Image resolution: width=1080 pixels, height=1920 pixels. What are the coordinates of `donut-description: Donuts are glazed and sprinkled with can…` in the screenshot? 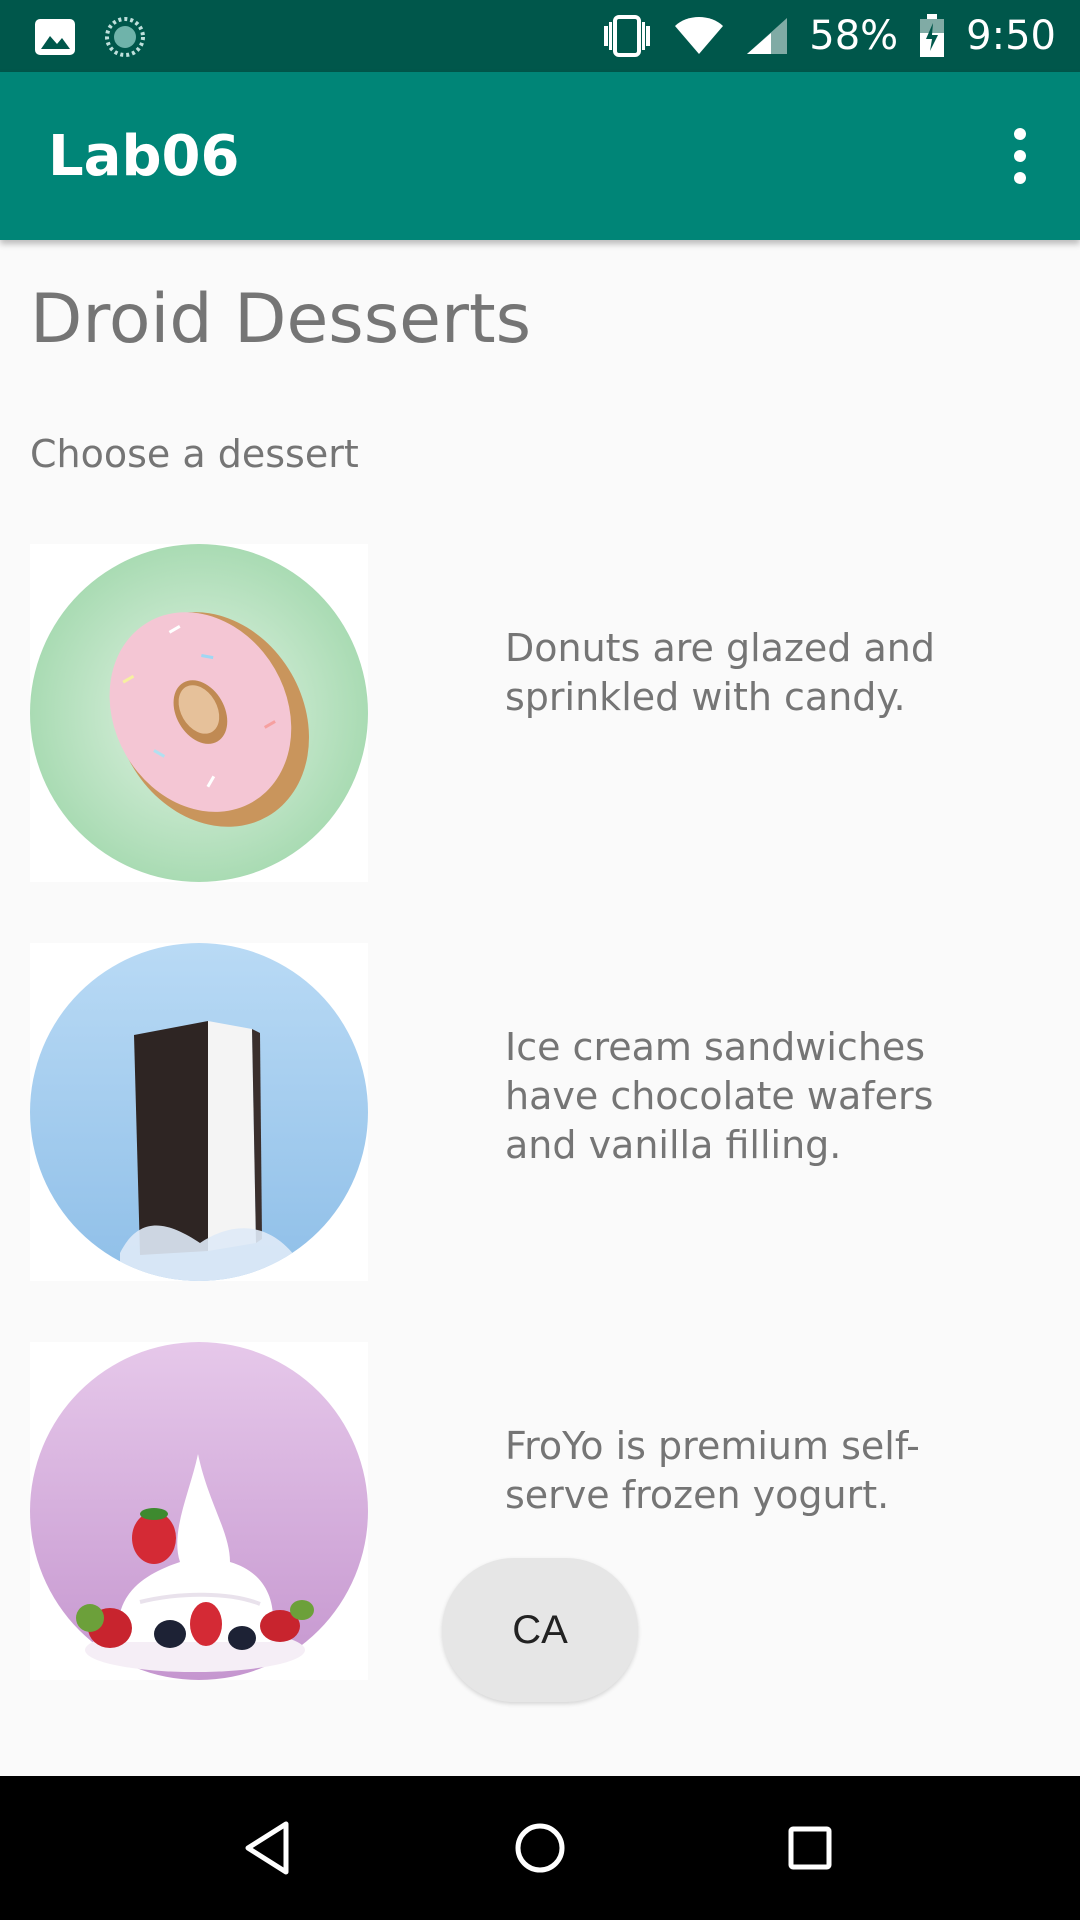 It's located at (720, 672).